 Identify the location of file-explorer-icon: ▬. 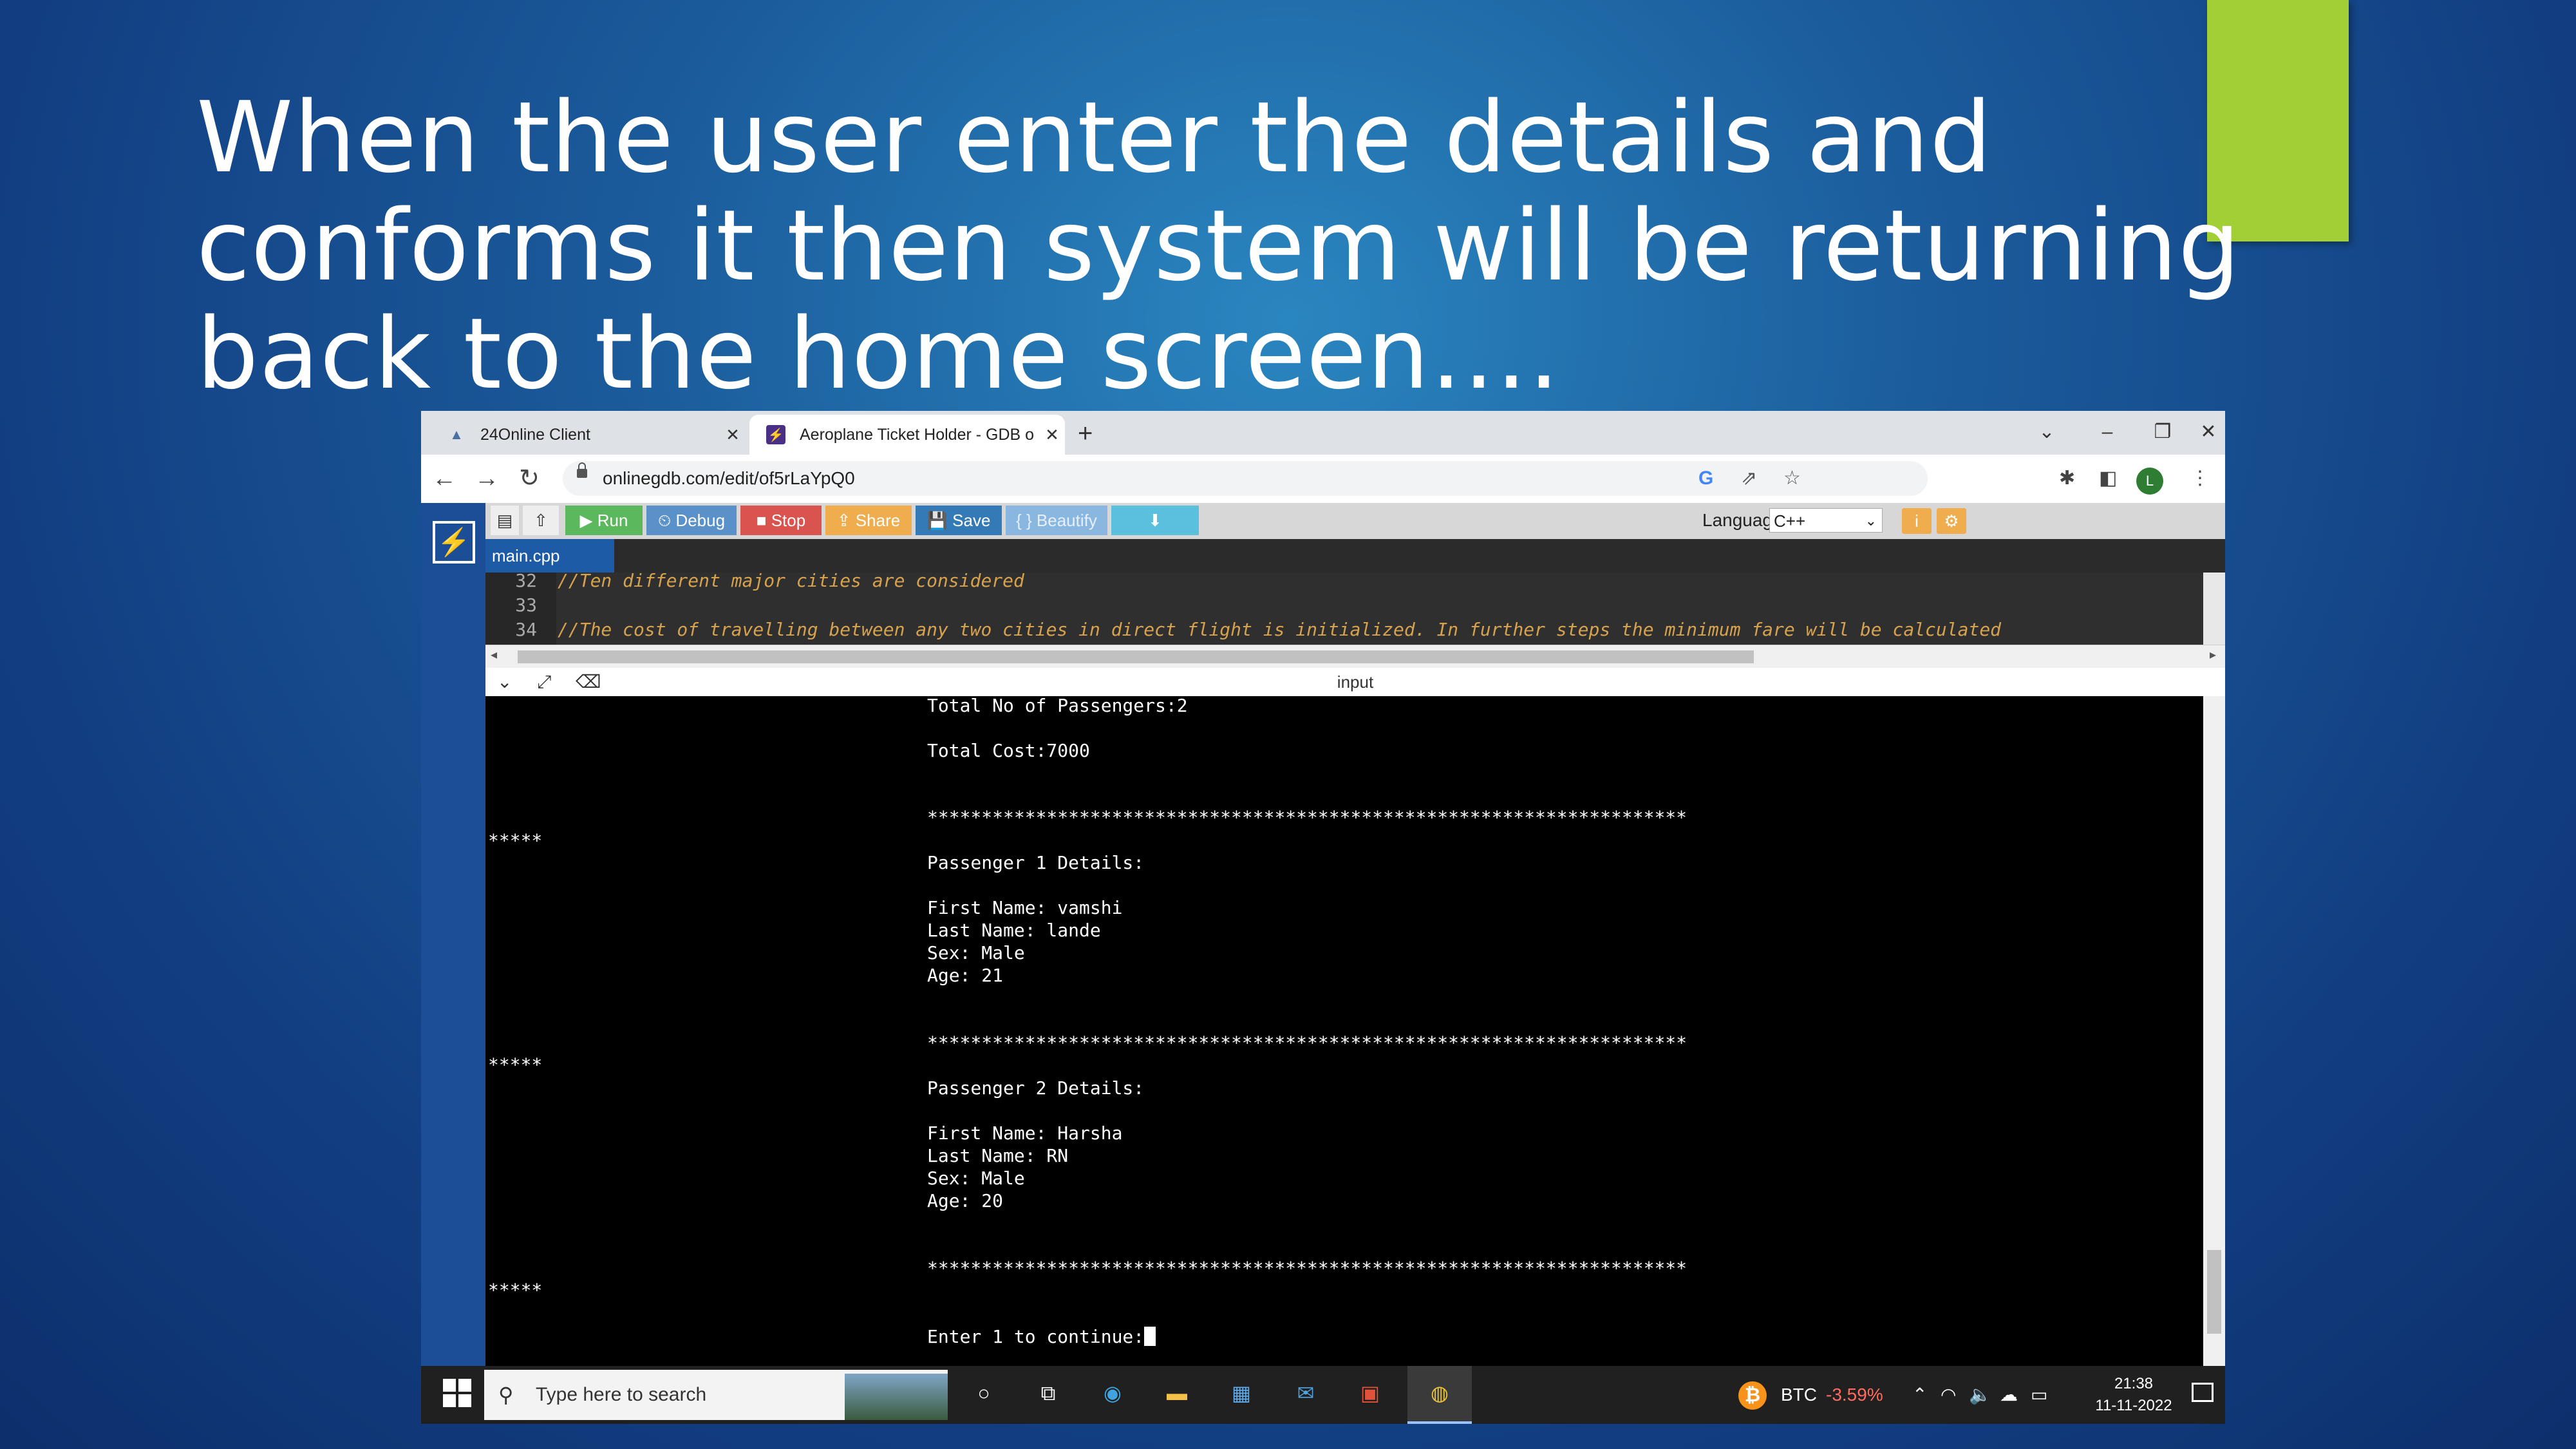
(1177, 1393).